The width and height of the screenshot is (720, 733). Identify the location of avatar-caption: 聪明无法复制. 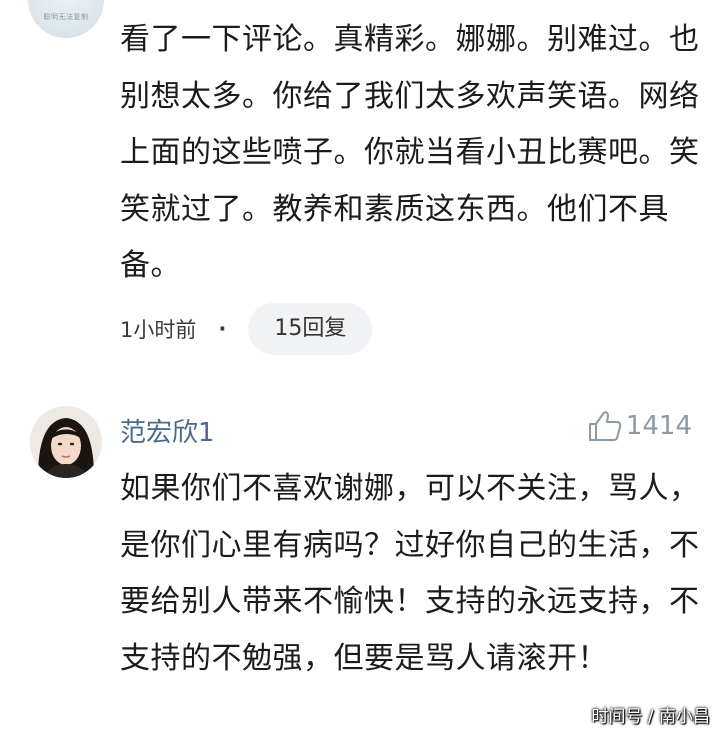
(66, 17).